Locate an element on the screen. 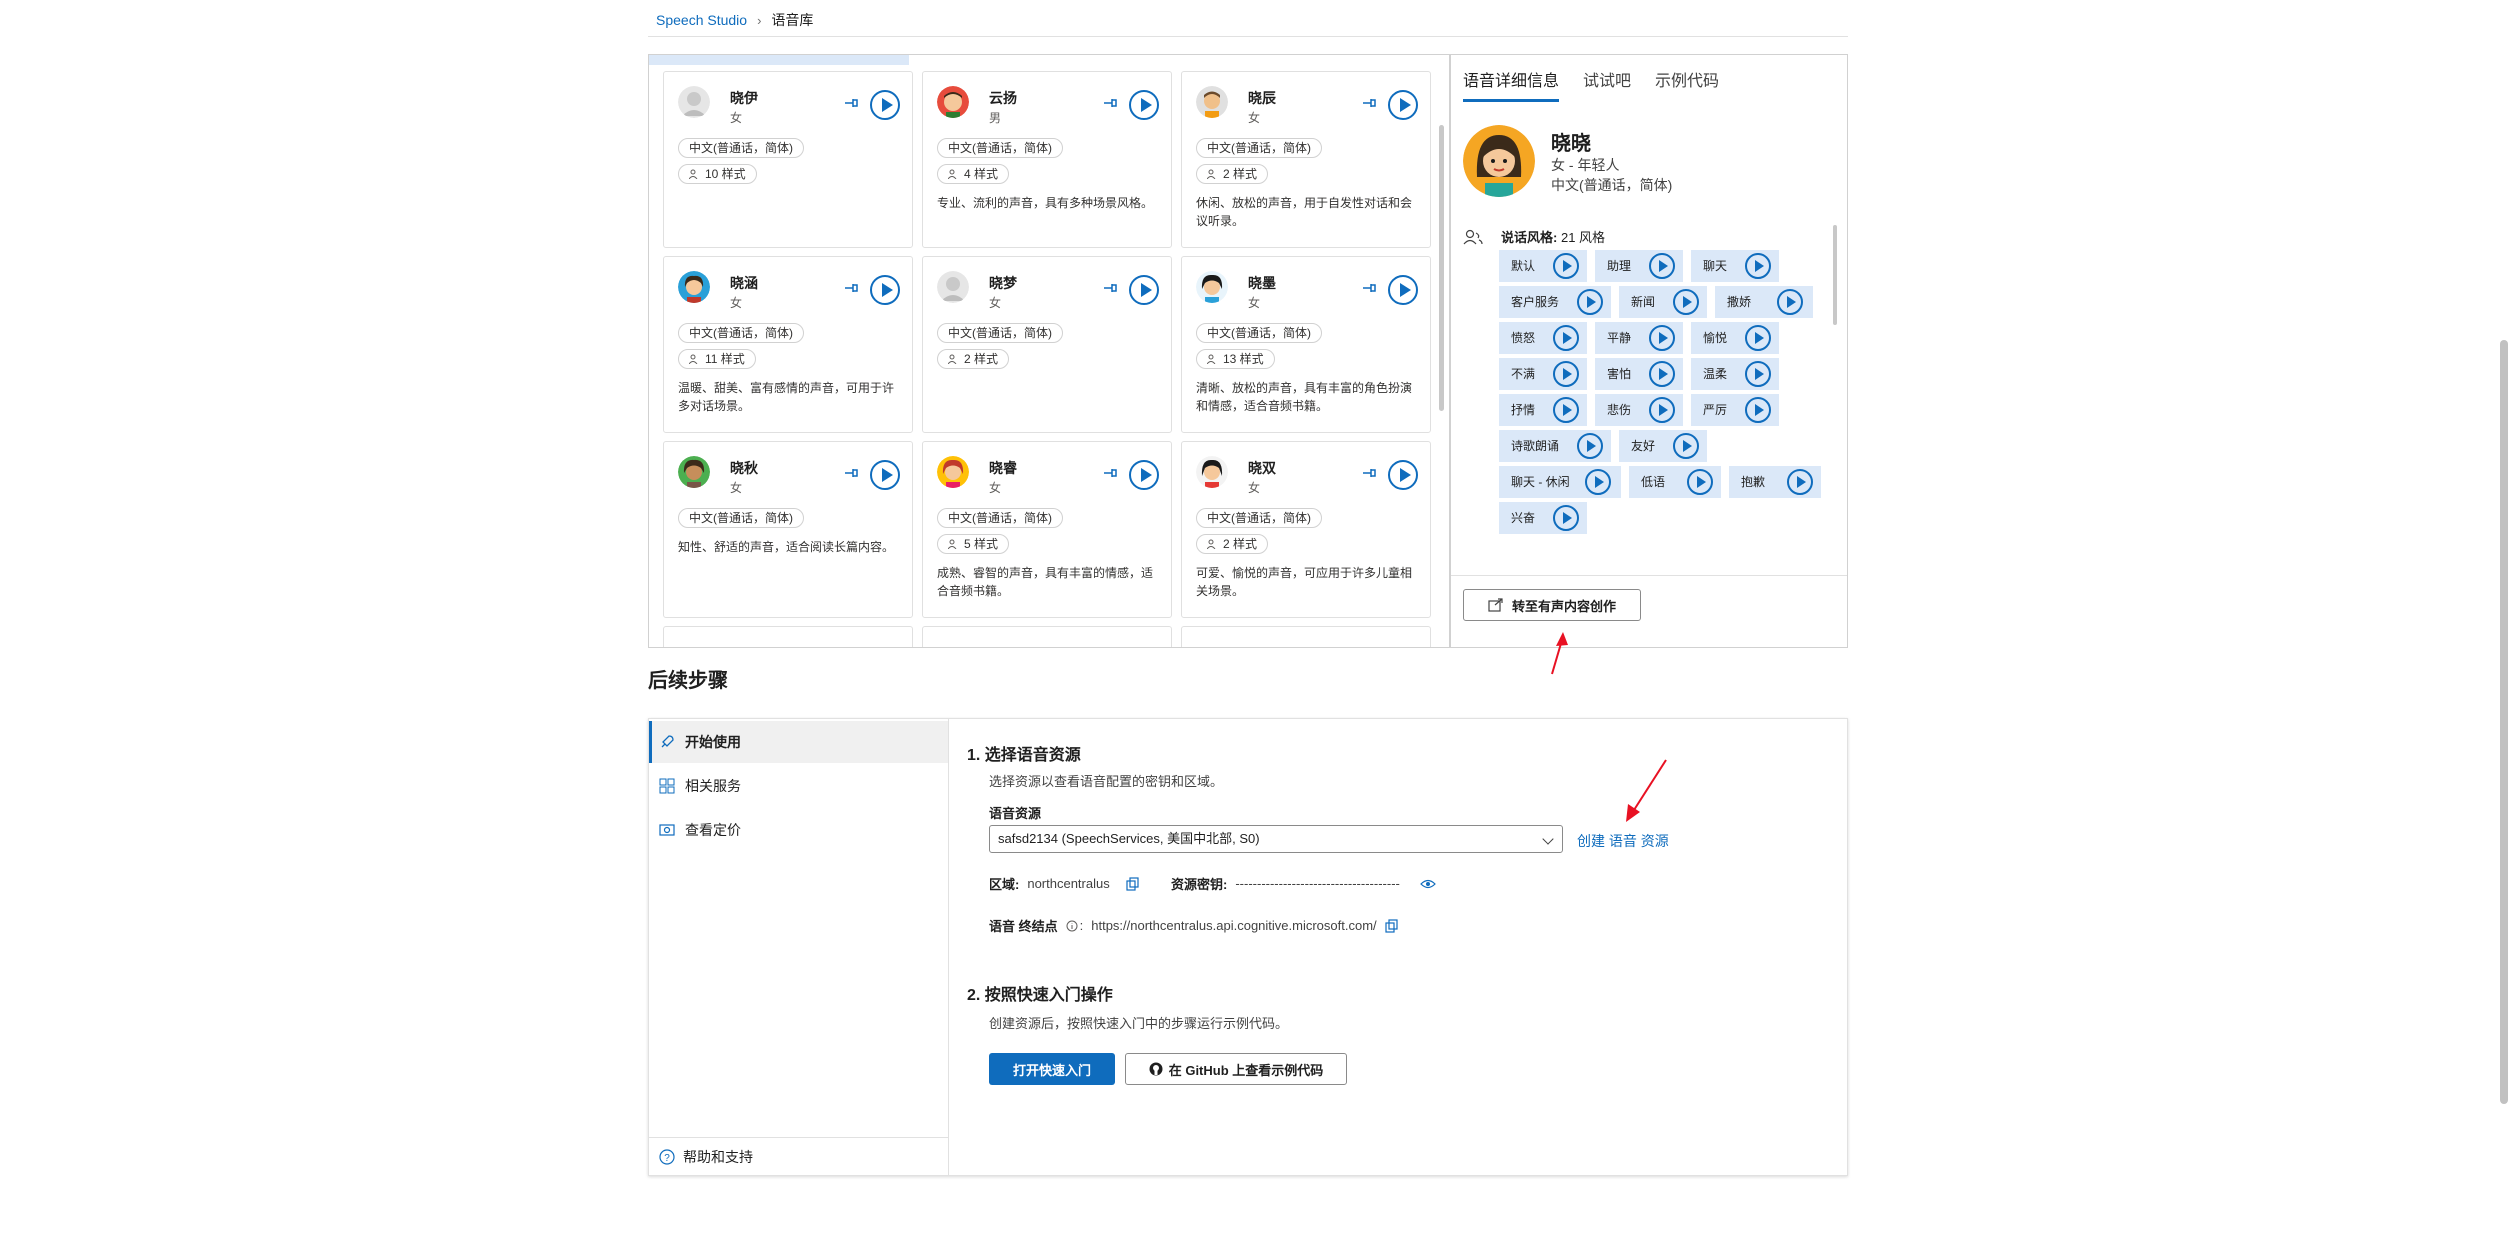  style-button: 友好 is located at coordinates (1663, 446).